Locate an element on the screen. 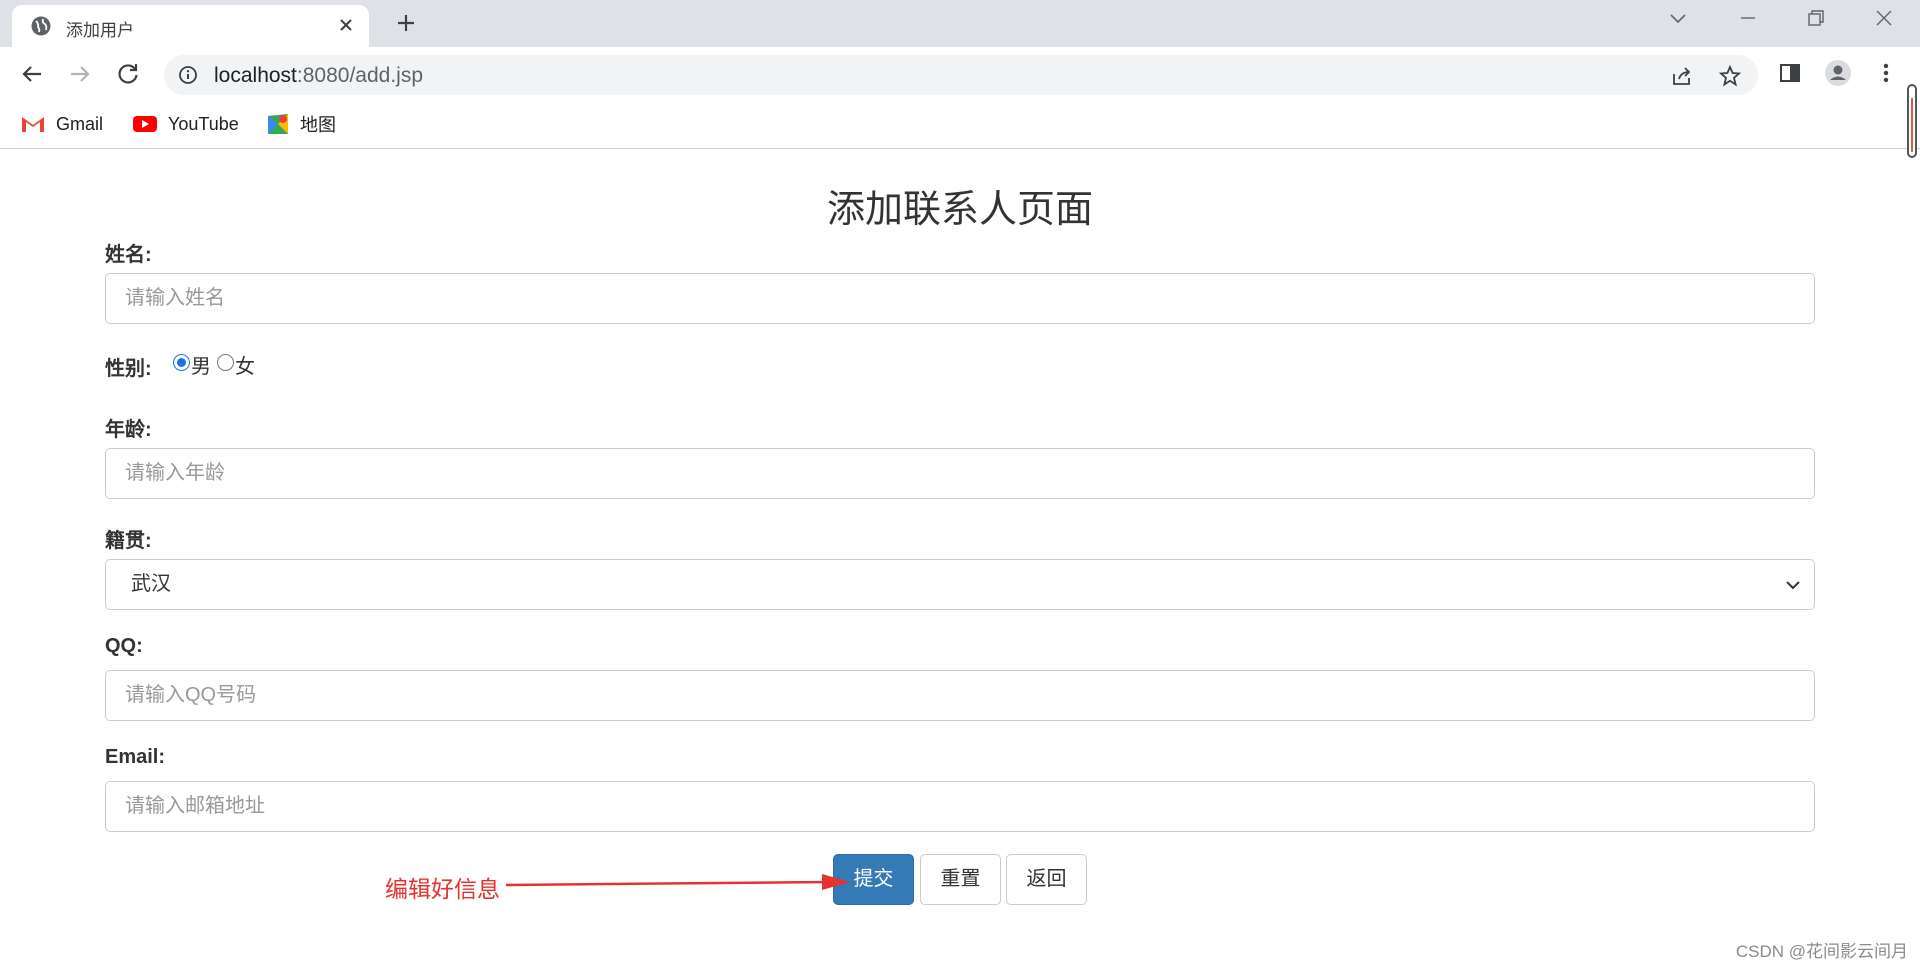 The image size is (1920, 966). annotation-arrow is located at coordinates (677, 882).